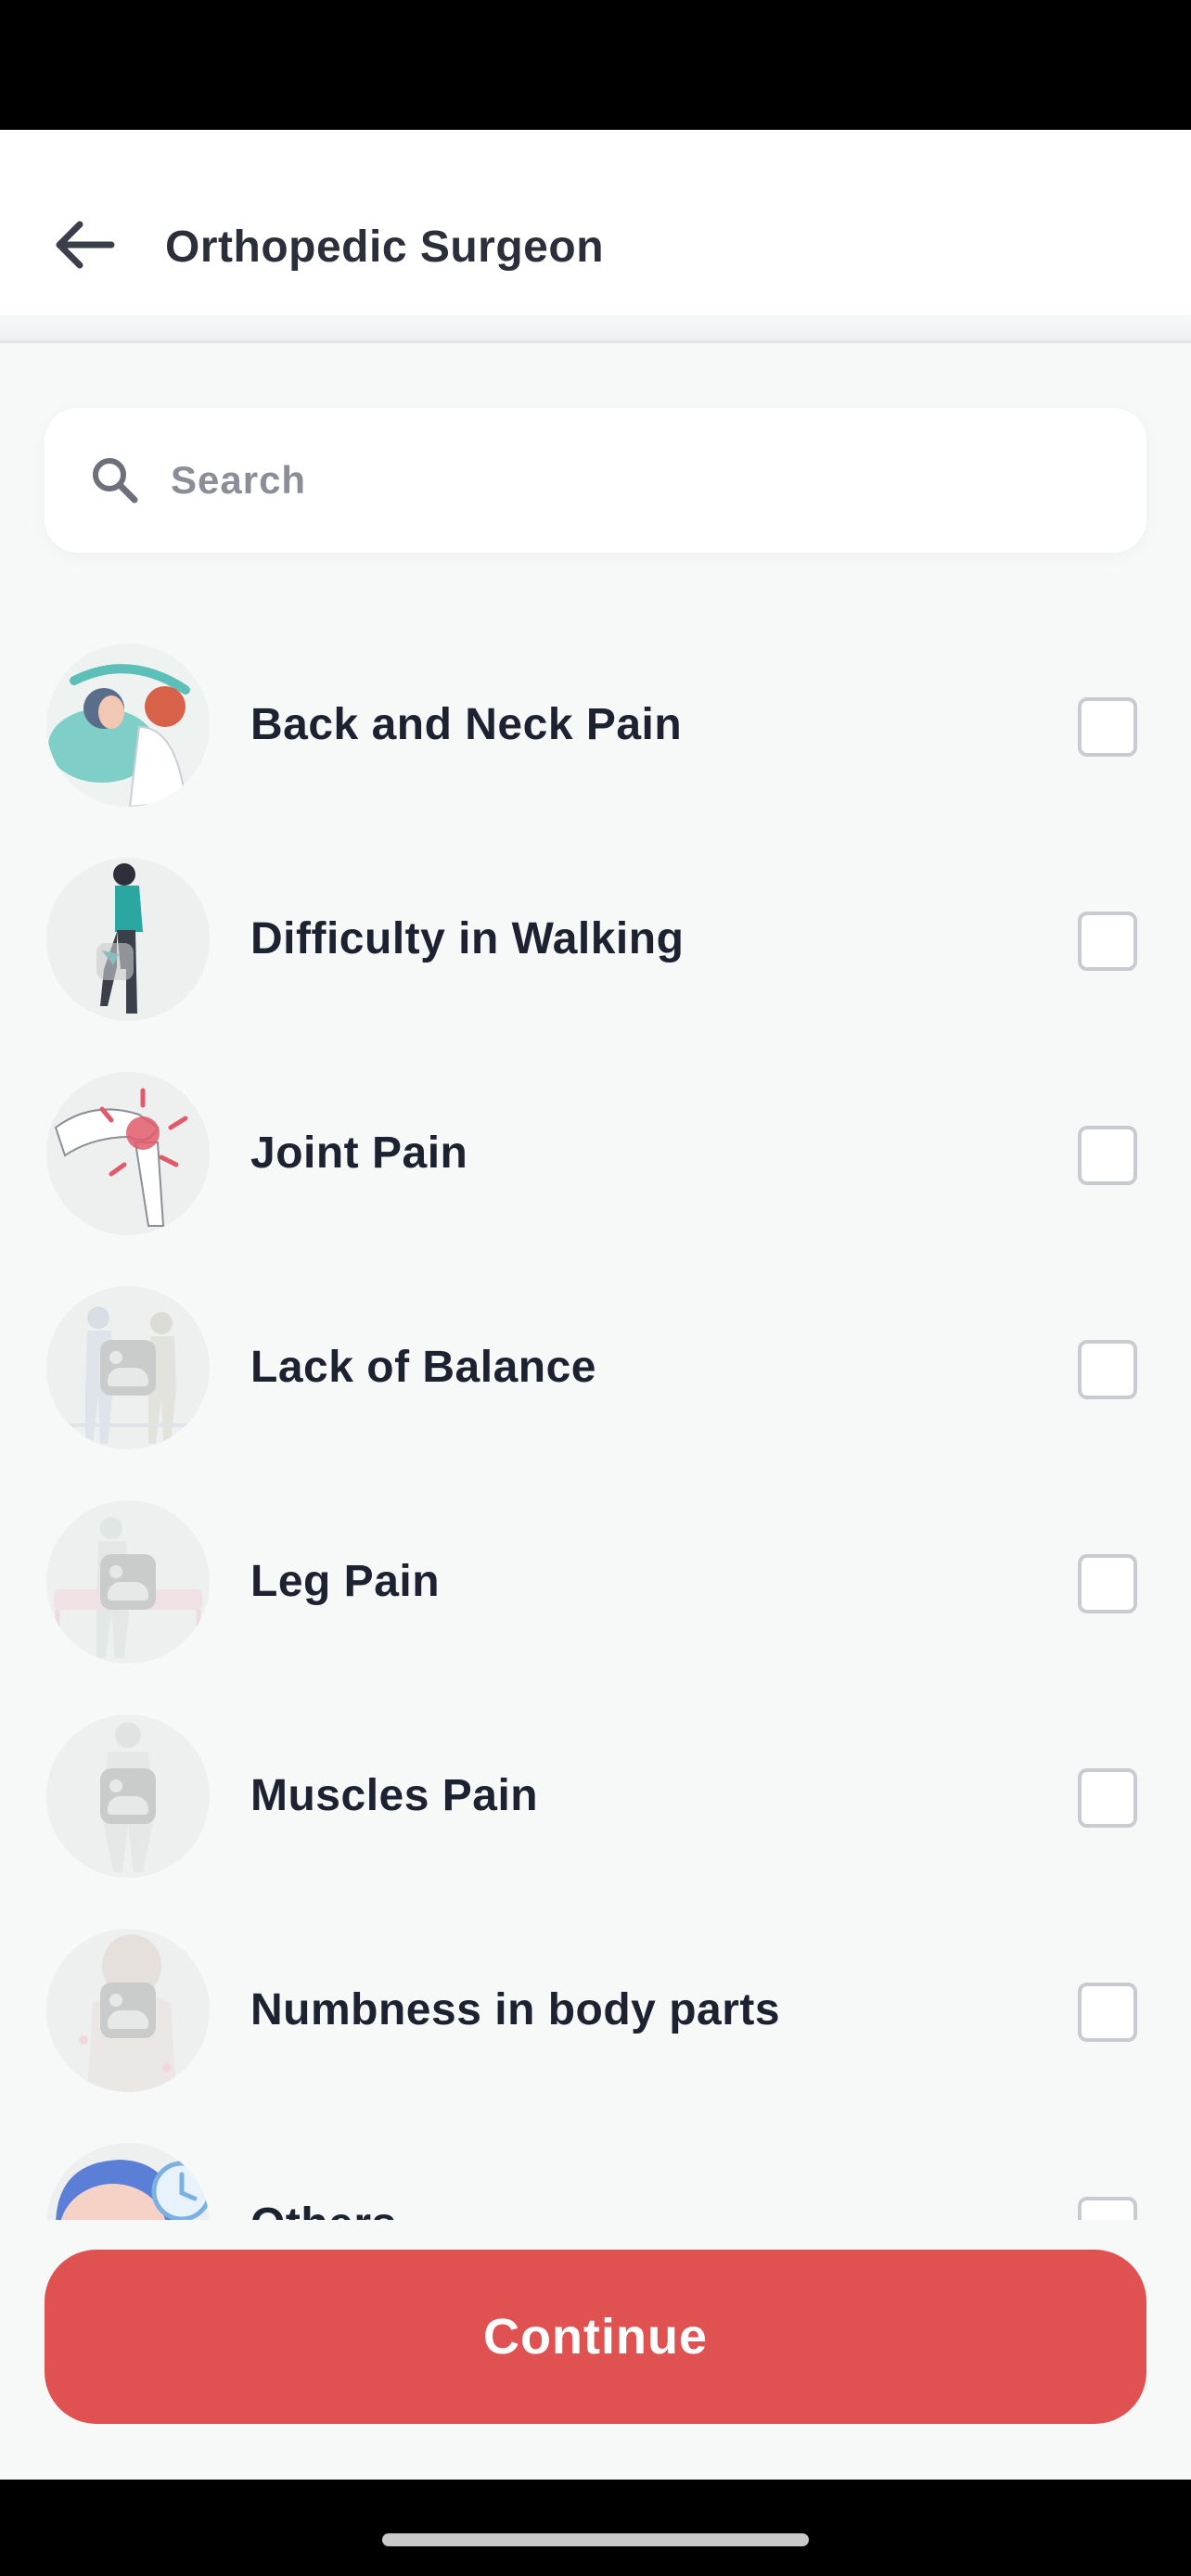 The width and height of the screenshot is (1191, 2576). I want to click on list-item-label: Difficulty in Walking, so click(467, 938).